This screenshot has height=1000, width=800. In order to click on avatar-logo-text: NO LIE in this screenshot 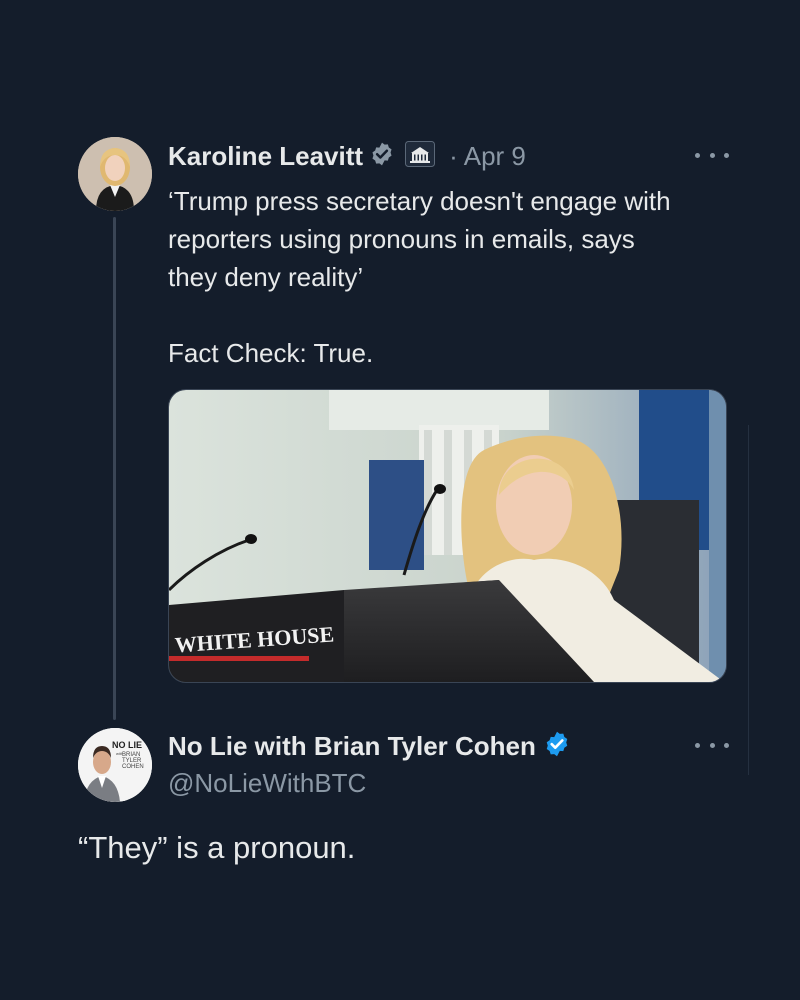, I will do `click(127, 745)`.